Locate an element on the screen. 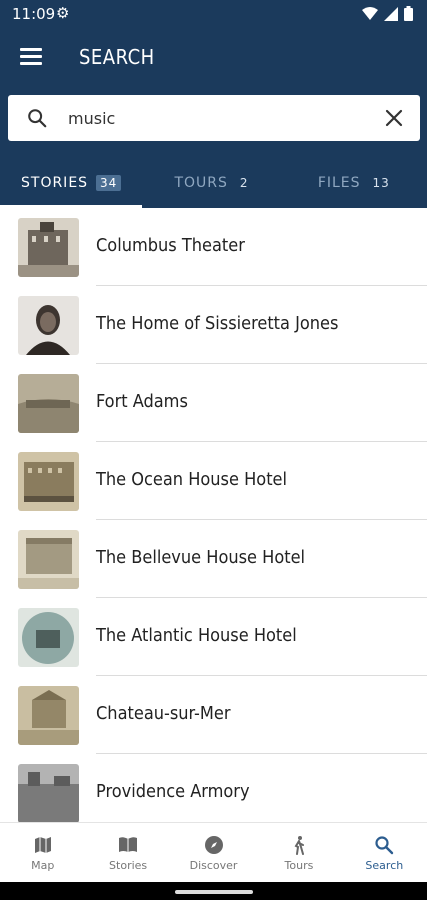 The image size is (427, 900). nav-label: Search is located at coordinates (384, 865).